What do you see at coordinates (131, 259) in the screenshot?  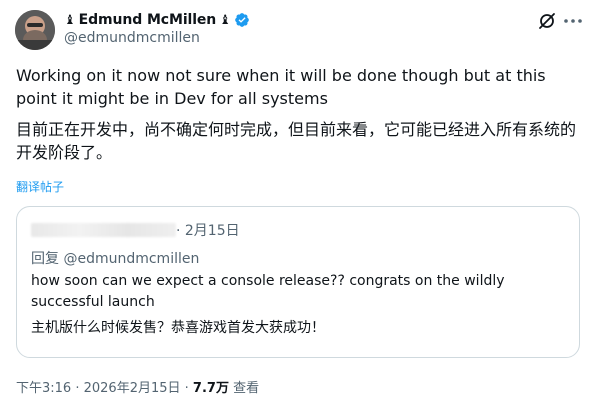 I see `reply-handle: @edmundmcmillen` at bounding box center [131, 259].